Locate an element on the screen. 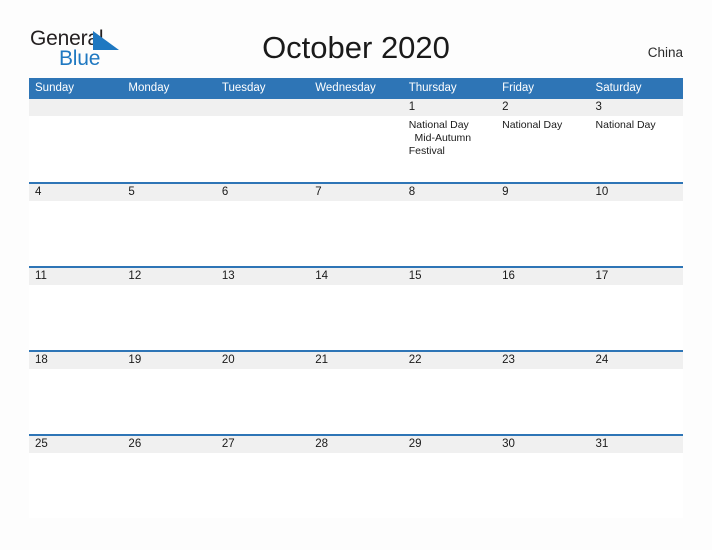  day-number: 16 is located at coordinates (543, 275).